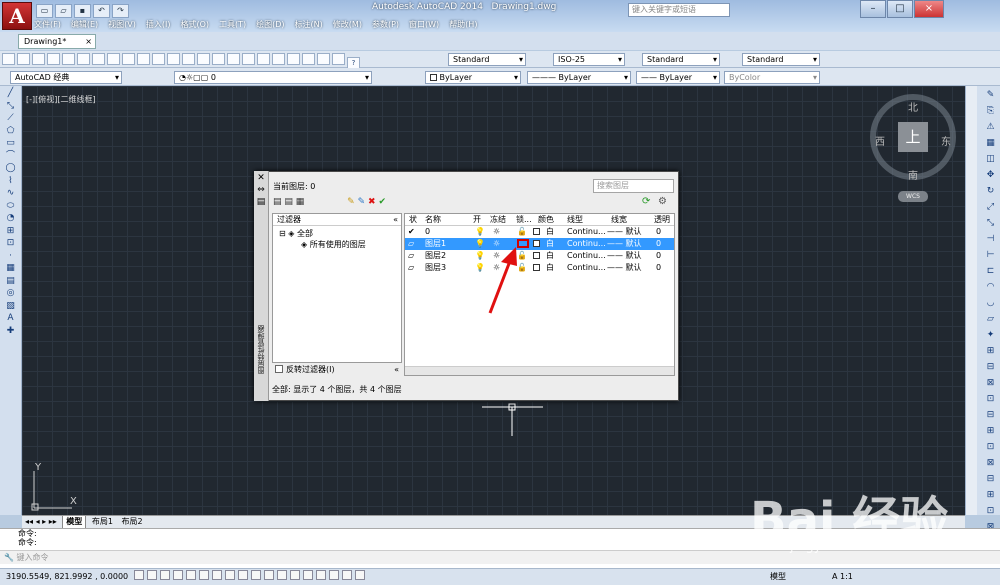 The image size is (1000, 585). What do you see at coordinates (990, 431) in the screenshot?
I see `modify-tool-icon-21: ⊞` at bounding box center [990, 431].